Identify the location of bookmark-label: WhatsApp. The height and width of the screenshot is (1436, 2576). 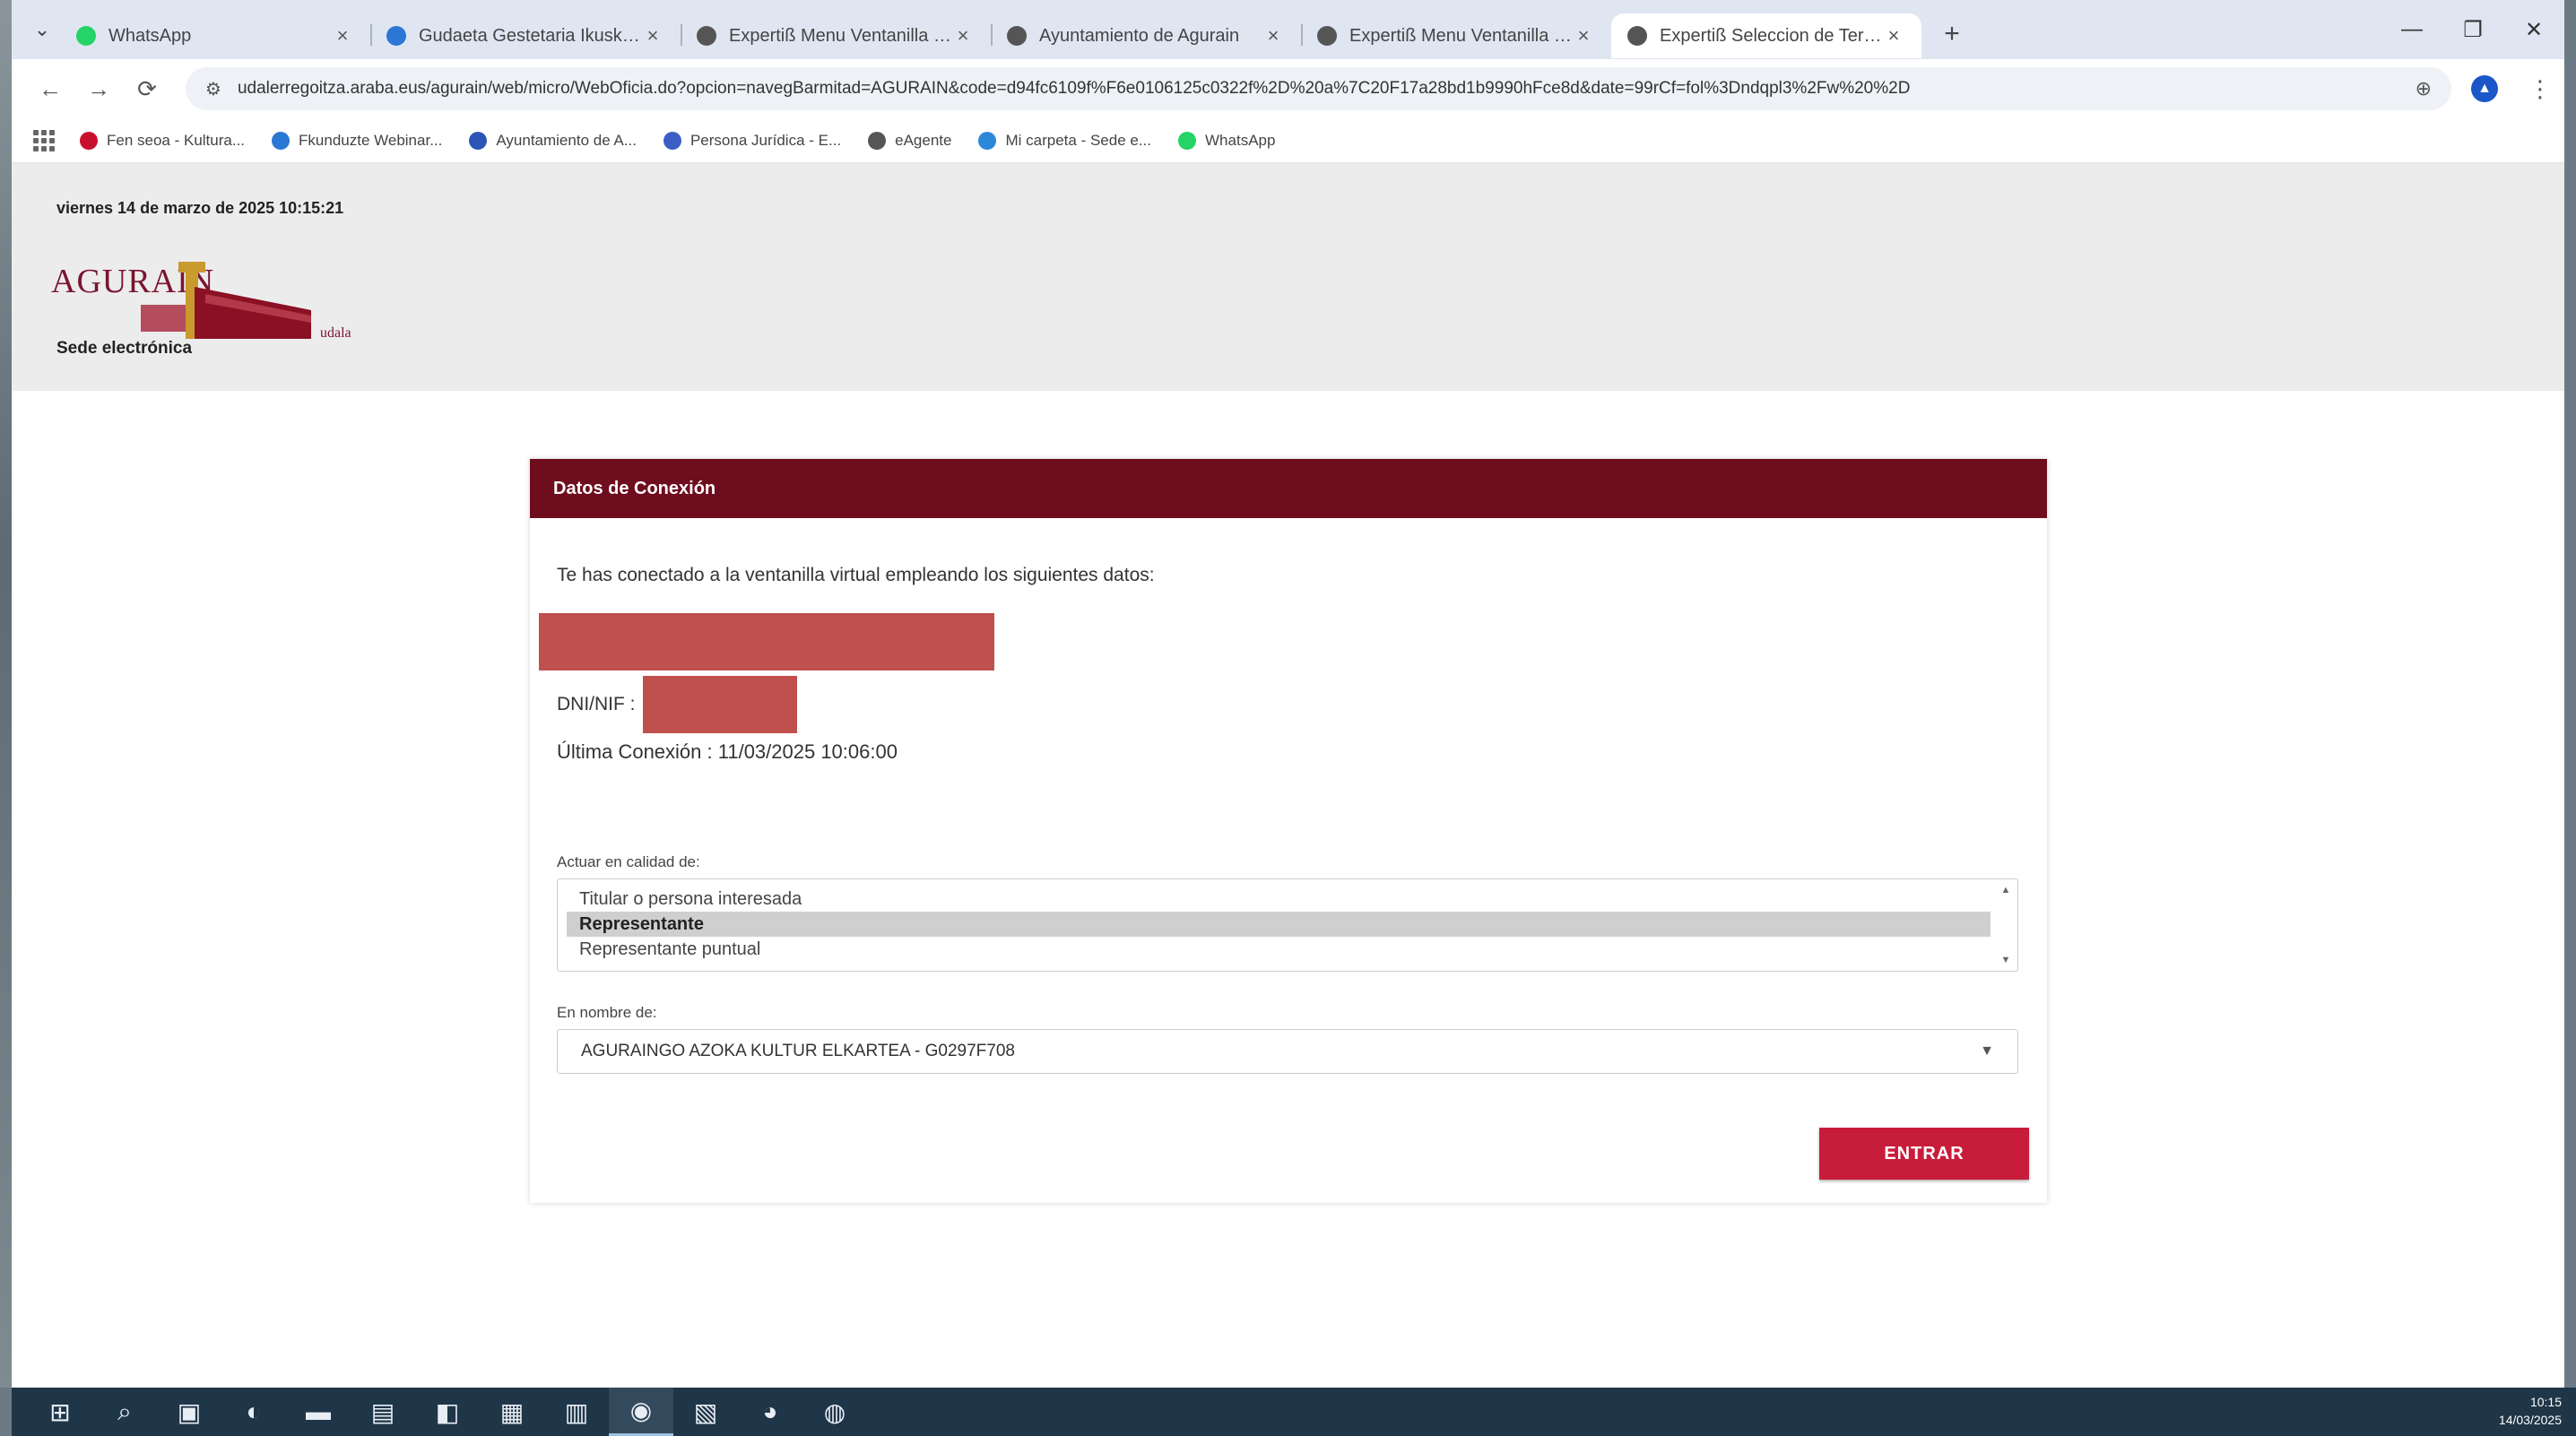
(1240, 140).